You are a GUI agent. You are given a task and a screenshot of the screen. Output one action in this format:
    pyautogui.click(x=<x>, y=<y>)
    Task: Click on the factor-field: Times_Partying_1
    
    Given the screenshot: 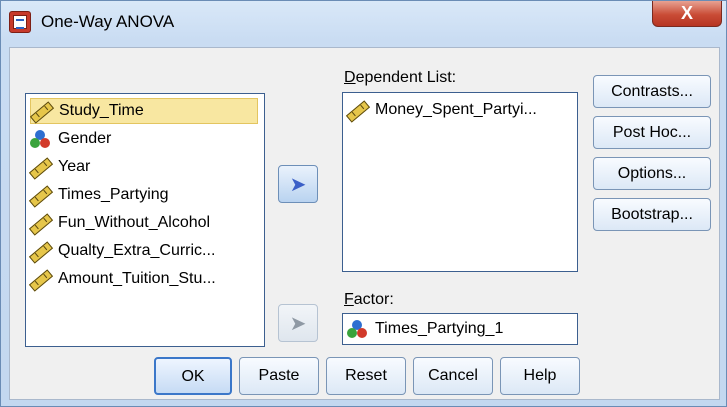 What is the action you would take?
    pyautogui.click(x=460, y=329)
    